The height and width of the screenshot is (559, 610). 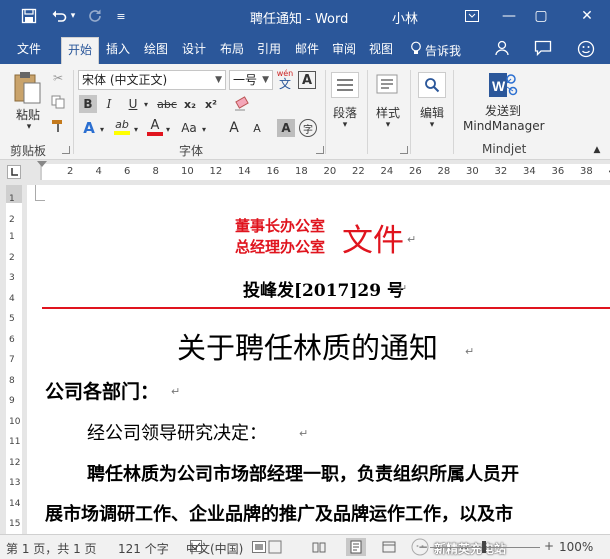 I want to click on cut-icon: ✂, so click(x=58, y=78).